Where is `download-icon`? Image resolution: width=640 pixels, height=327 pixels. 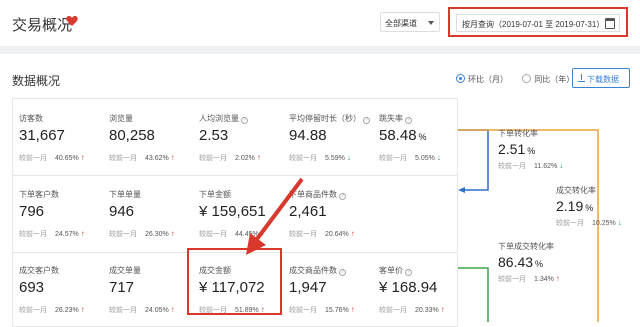 download-icon is located at coordinates (581, 78).